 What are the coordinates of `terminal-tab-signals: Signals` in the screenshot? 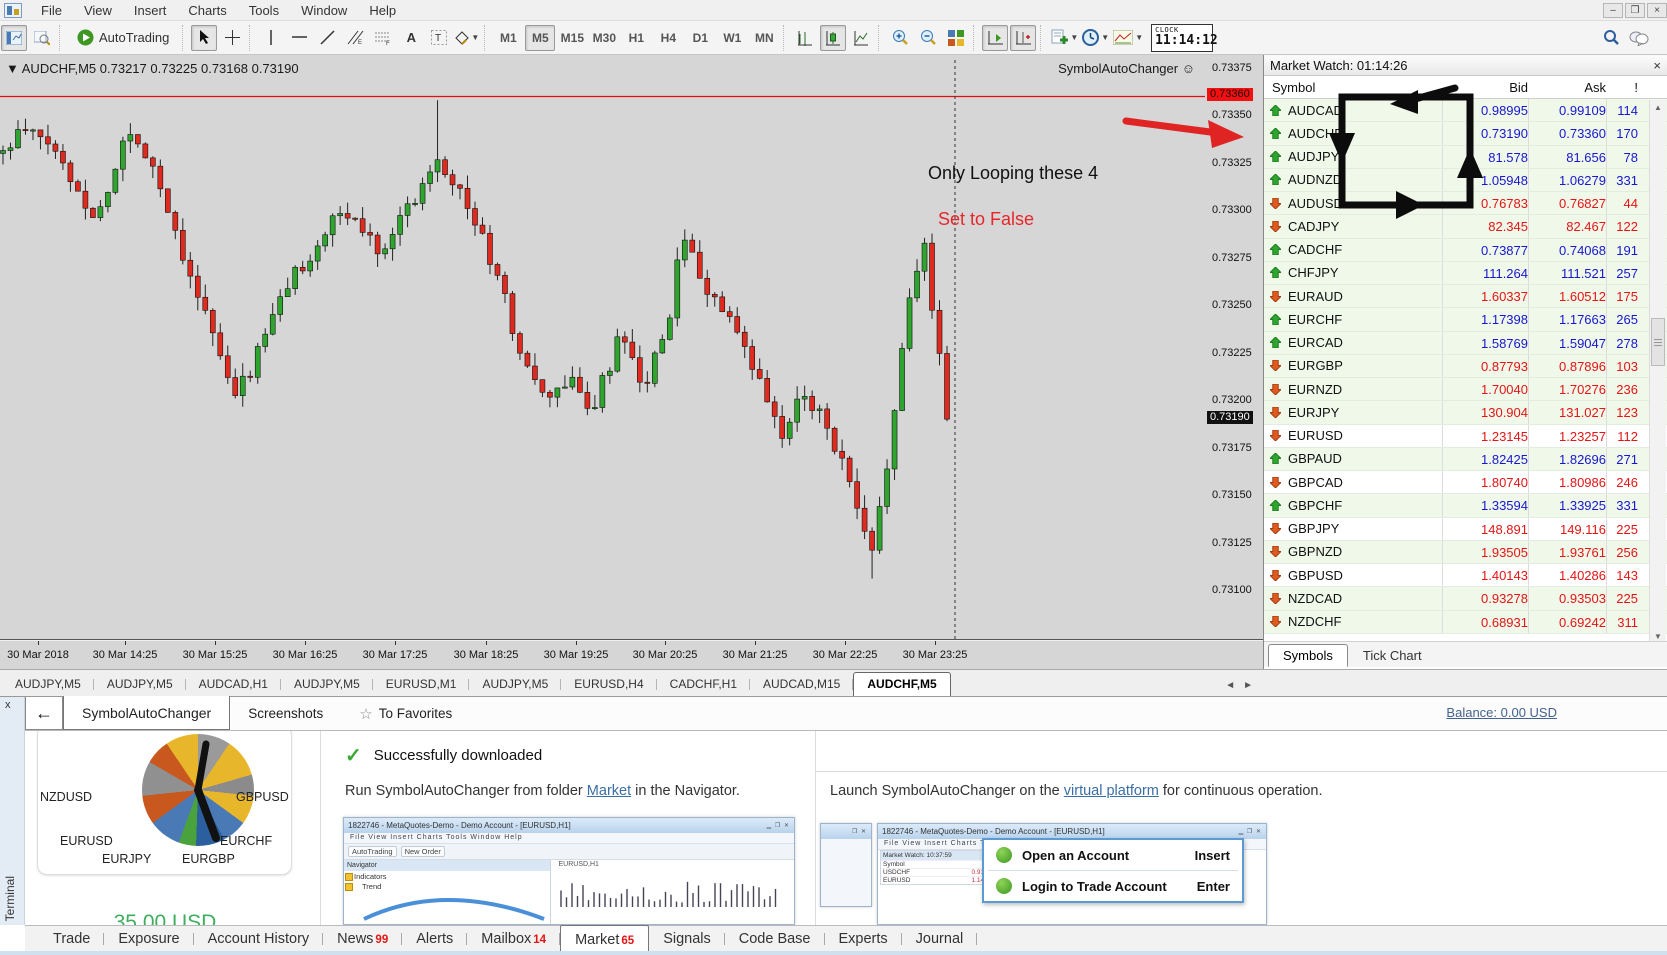 It's located at (687, 939).